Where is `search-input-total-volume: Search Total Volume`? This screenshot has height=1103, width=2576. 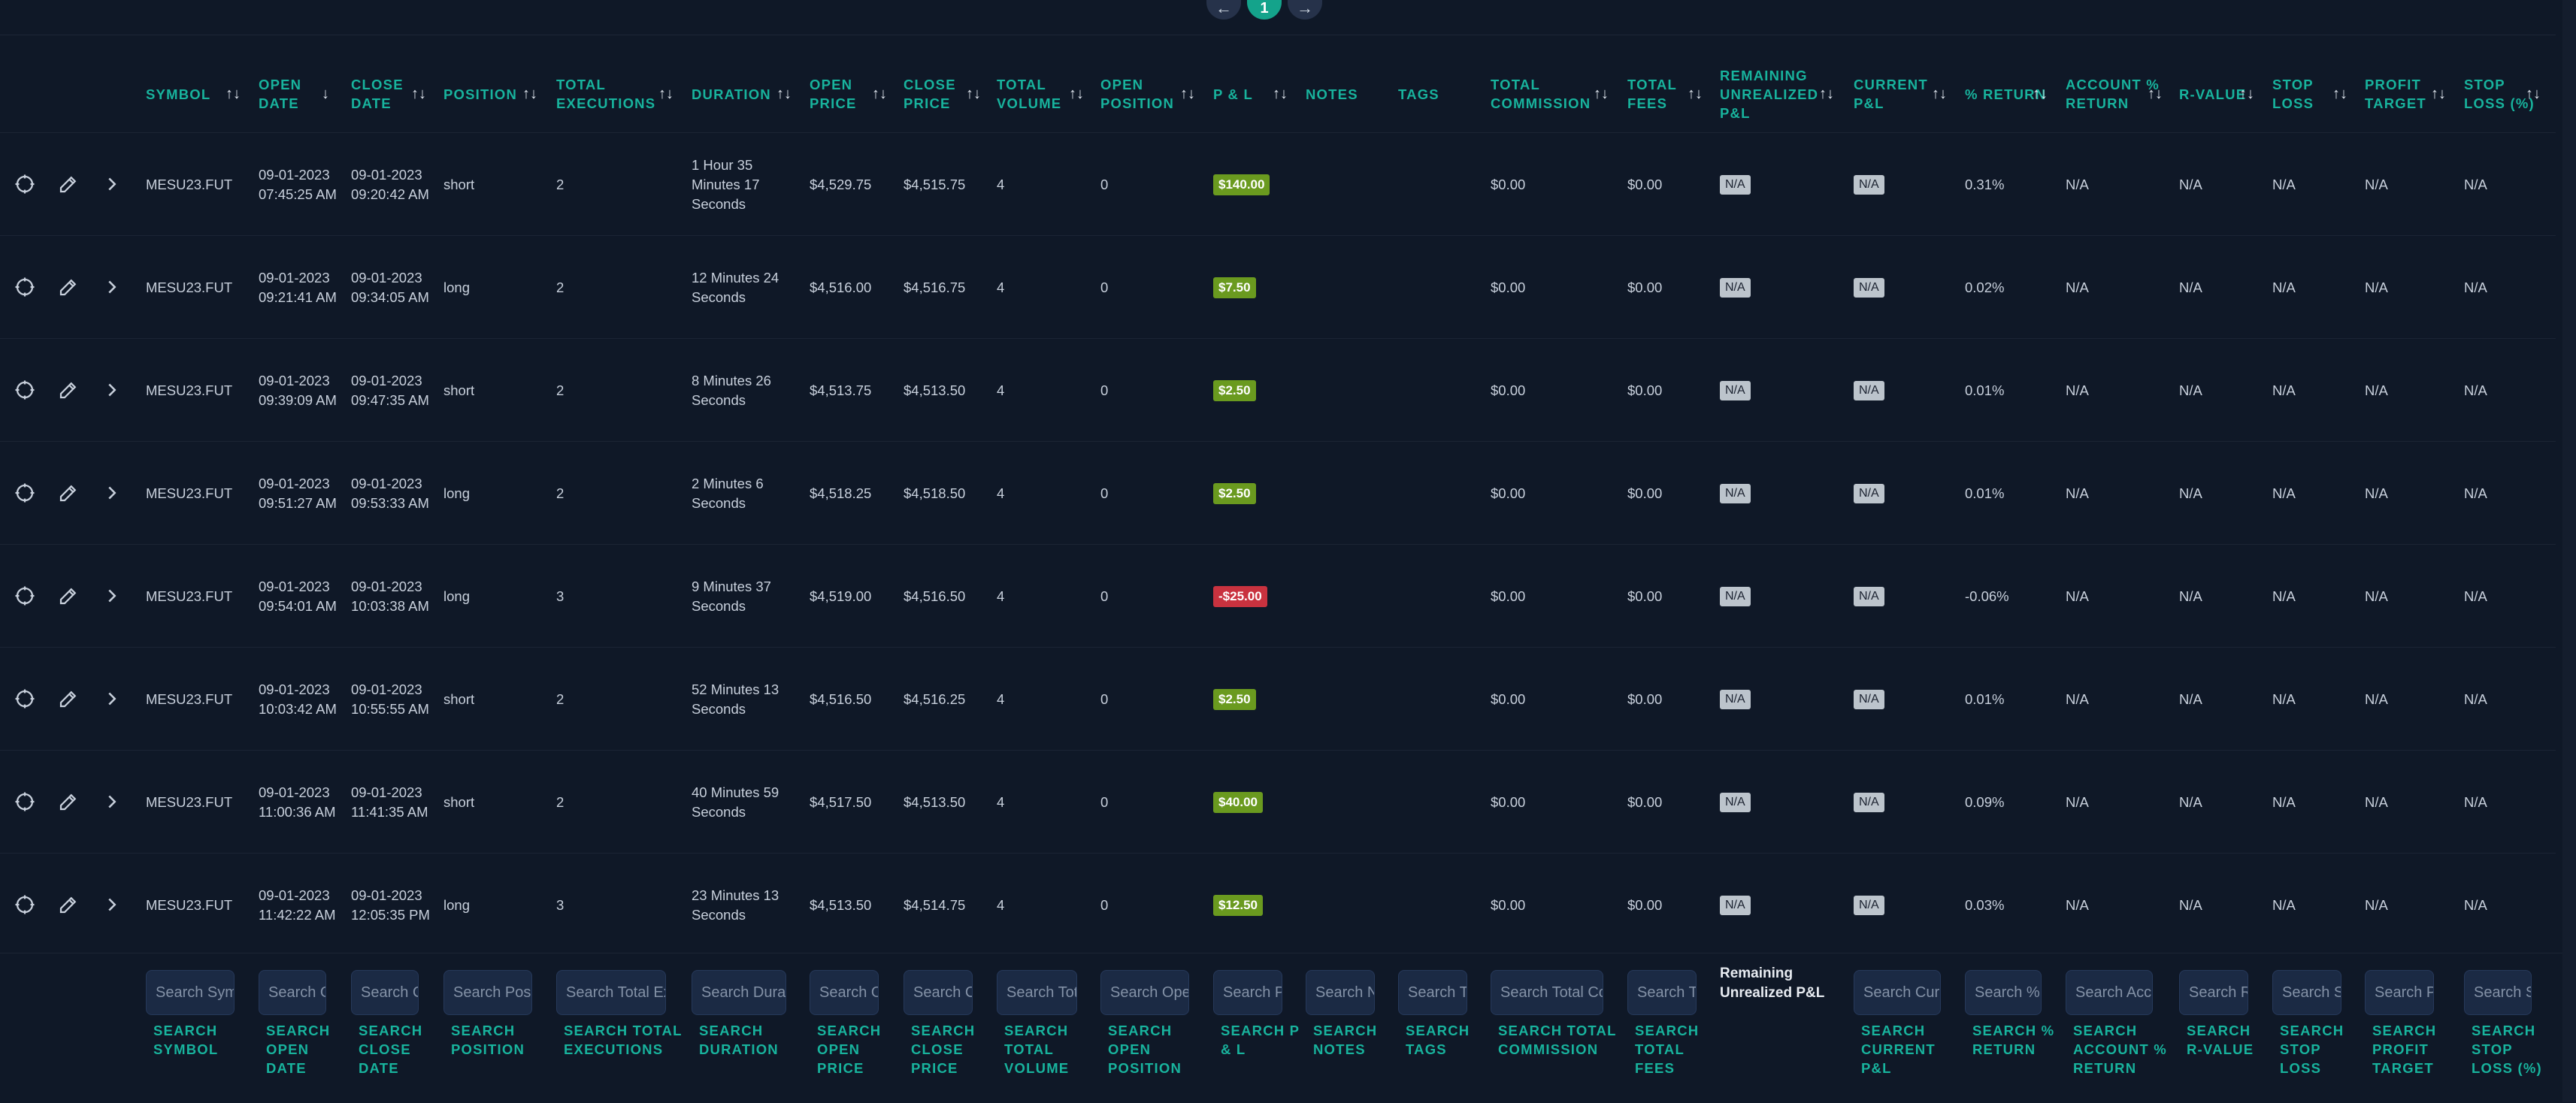 search-input-total-volume: Search Total Volume is located at coordinates (1037, 992).